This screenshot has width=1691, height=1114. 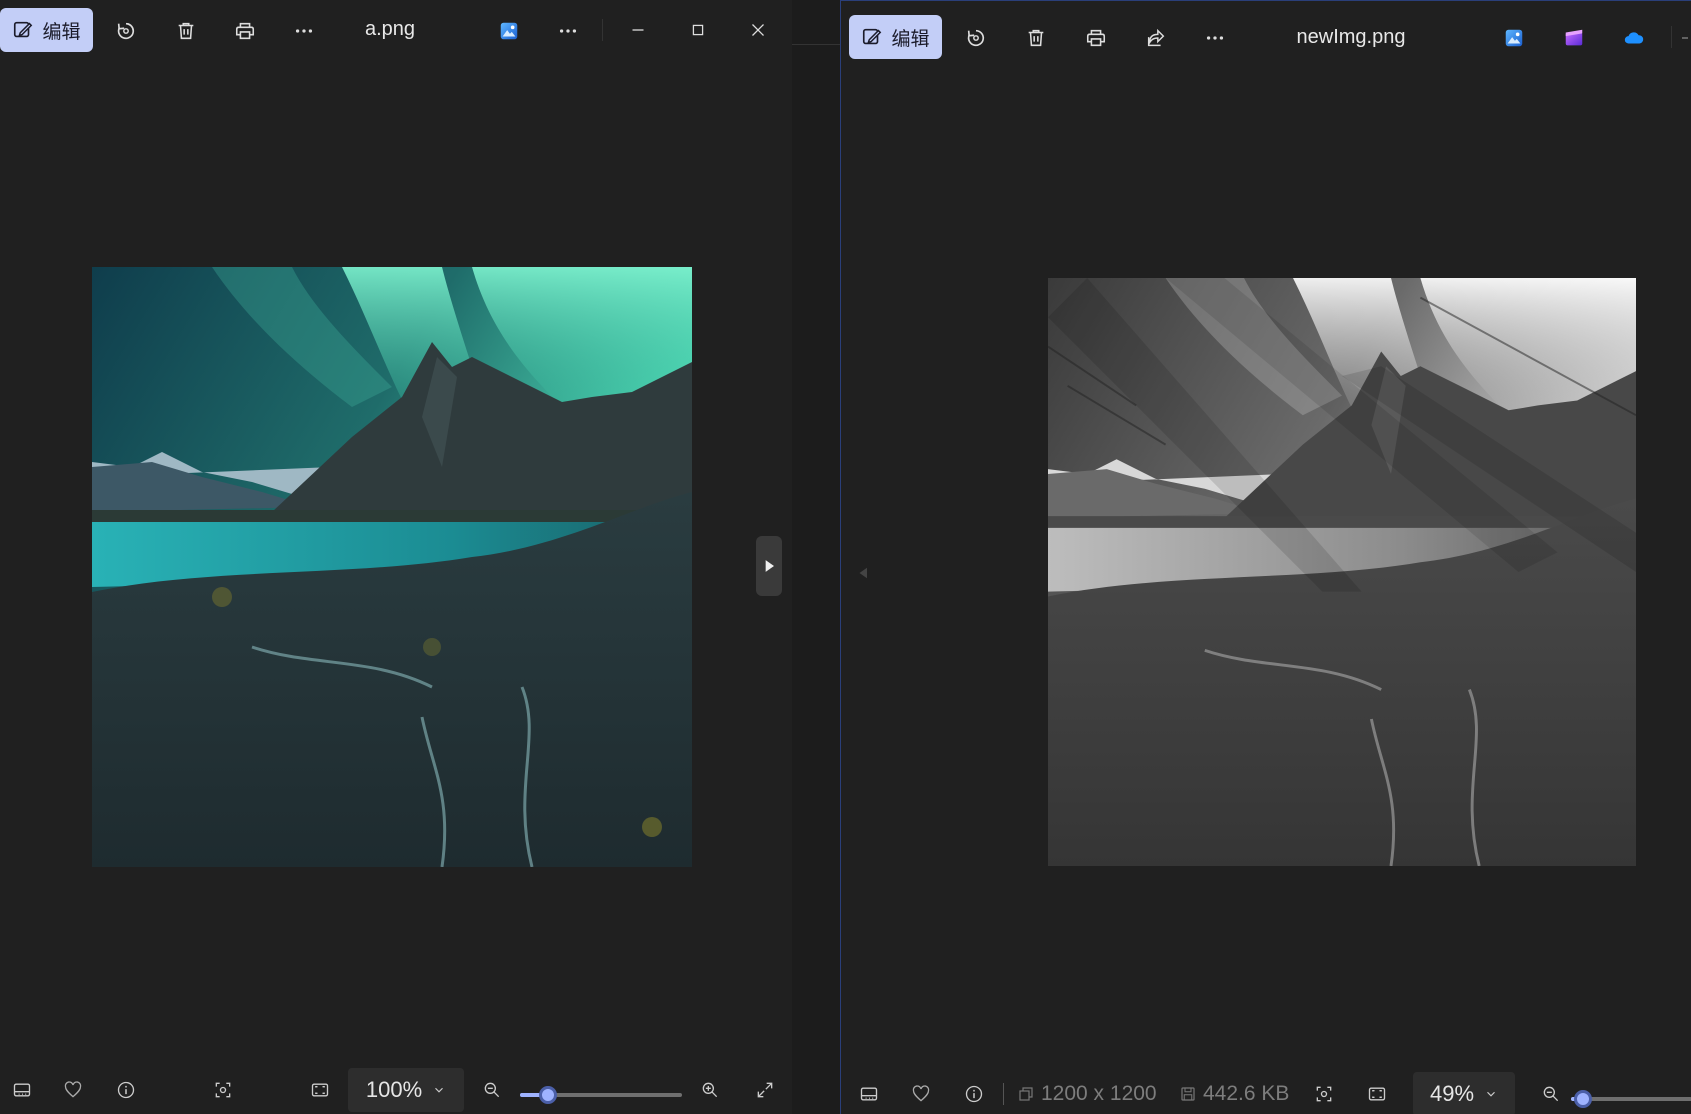 What do you see at coordinates (1452, 1093) in the screenshot?
I see `zoom-value: 49%` at bounding box center [1452, 1093].